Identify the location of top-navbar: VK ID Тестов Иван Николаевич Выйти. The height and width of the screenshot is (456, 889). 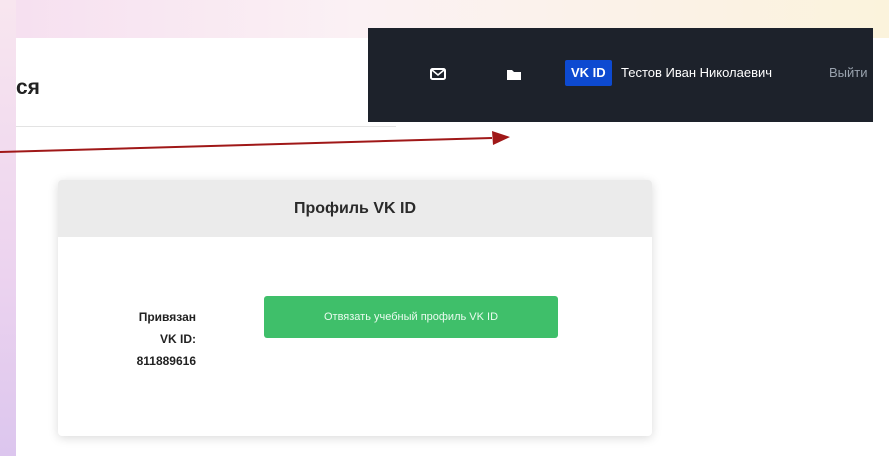
(620, 75).